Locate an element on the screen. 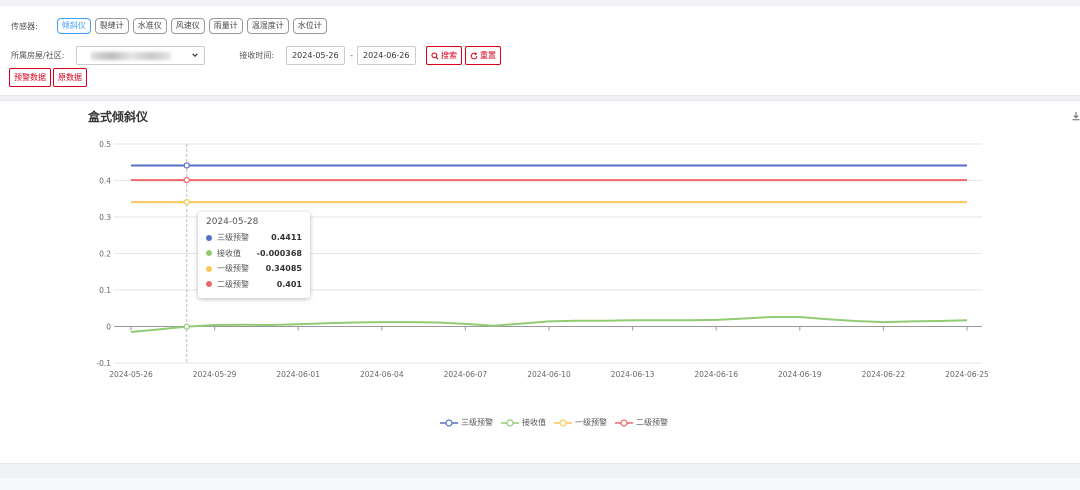  y-tick-label: -0.1 is located at coordinates (103, 363).